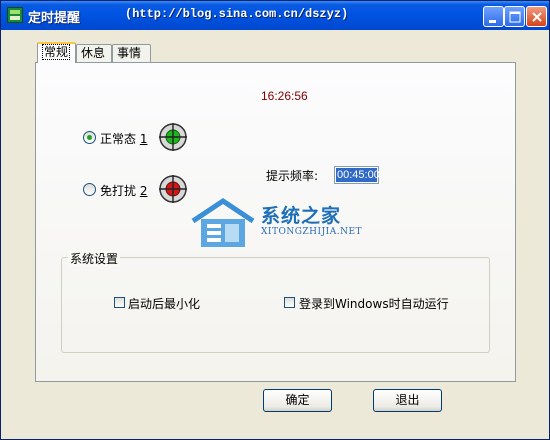 This screenshot has width=550, height=440. I want to click on frequency-input: 00:45:00, so click(357, 175).